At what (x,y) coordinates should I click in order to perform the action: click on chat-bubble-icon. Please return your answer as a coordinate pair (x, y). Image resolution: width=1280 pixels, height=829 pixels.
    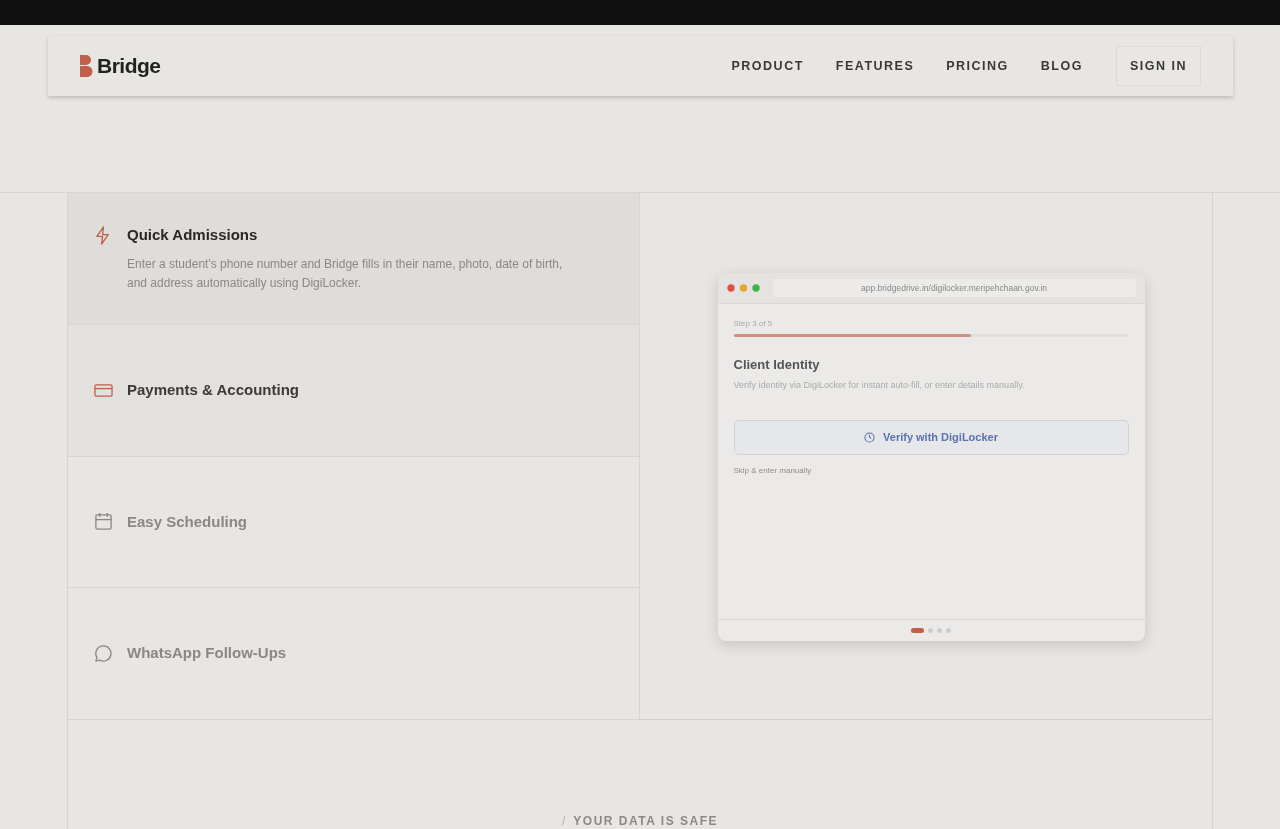
    Looking at the image, I should click on (103, 654).